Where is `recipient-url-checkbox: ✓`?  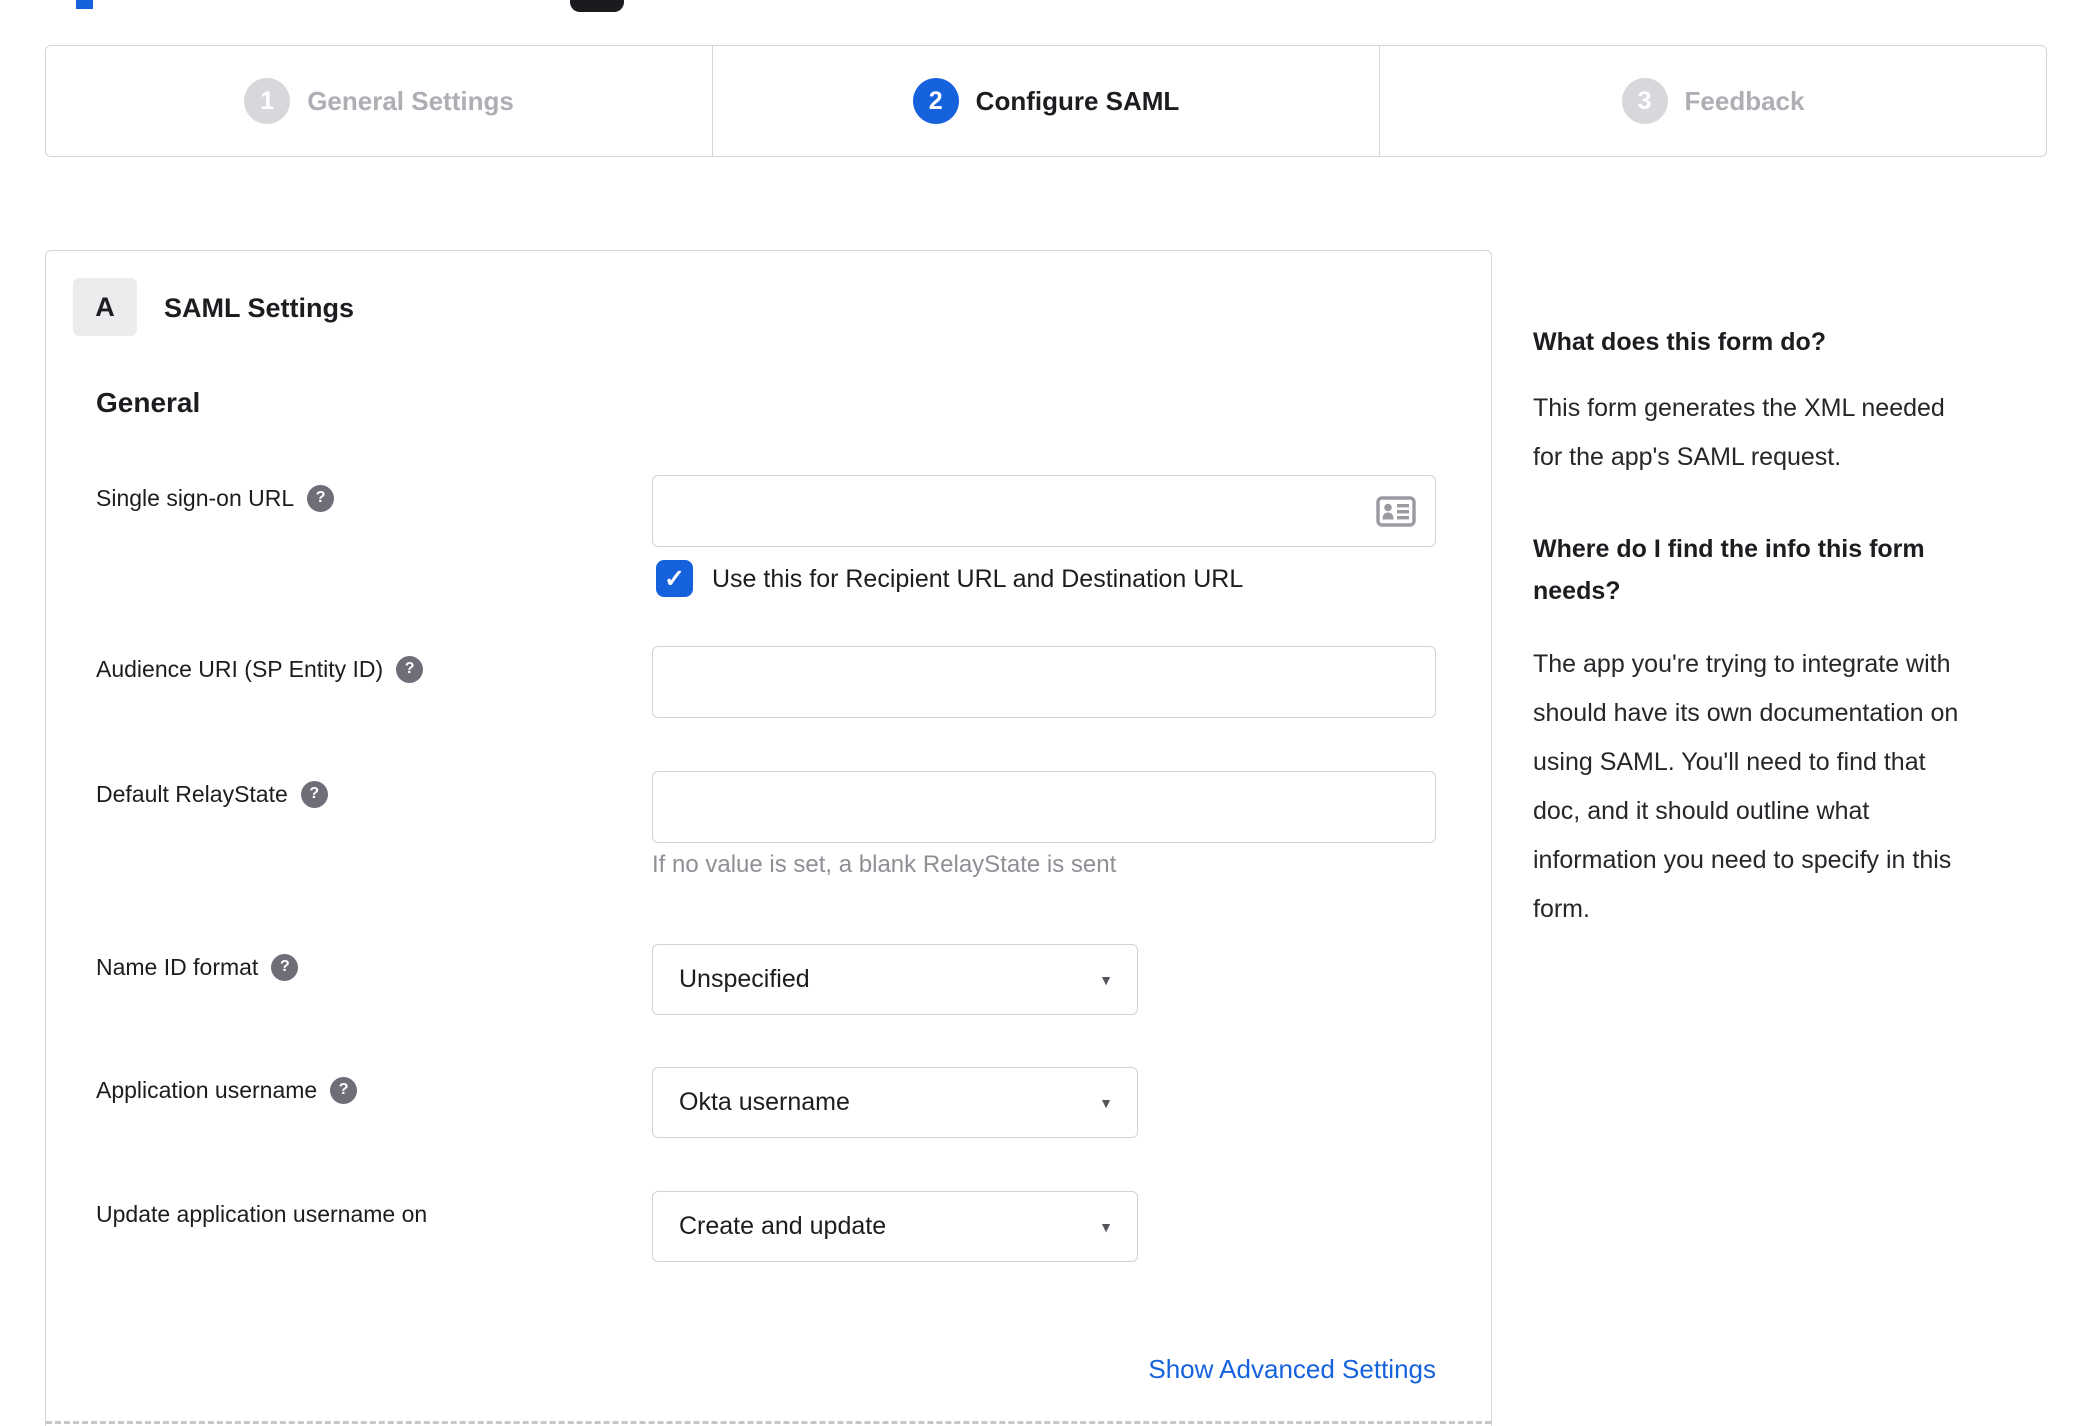
recipient-url-checkbox: ✓ is located at coordinates (674, 578).